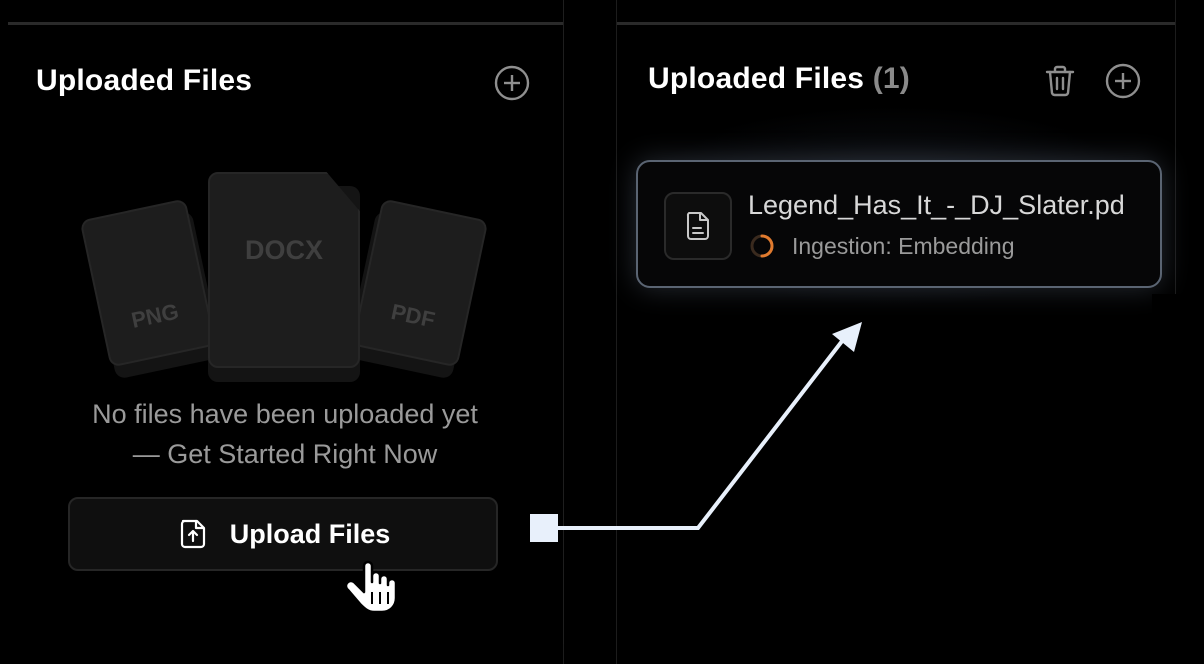  Describe the element at coordinates (144, 80) in the screenshot. I see `left-panel-title: Uploaded Files` at that location.